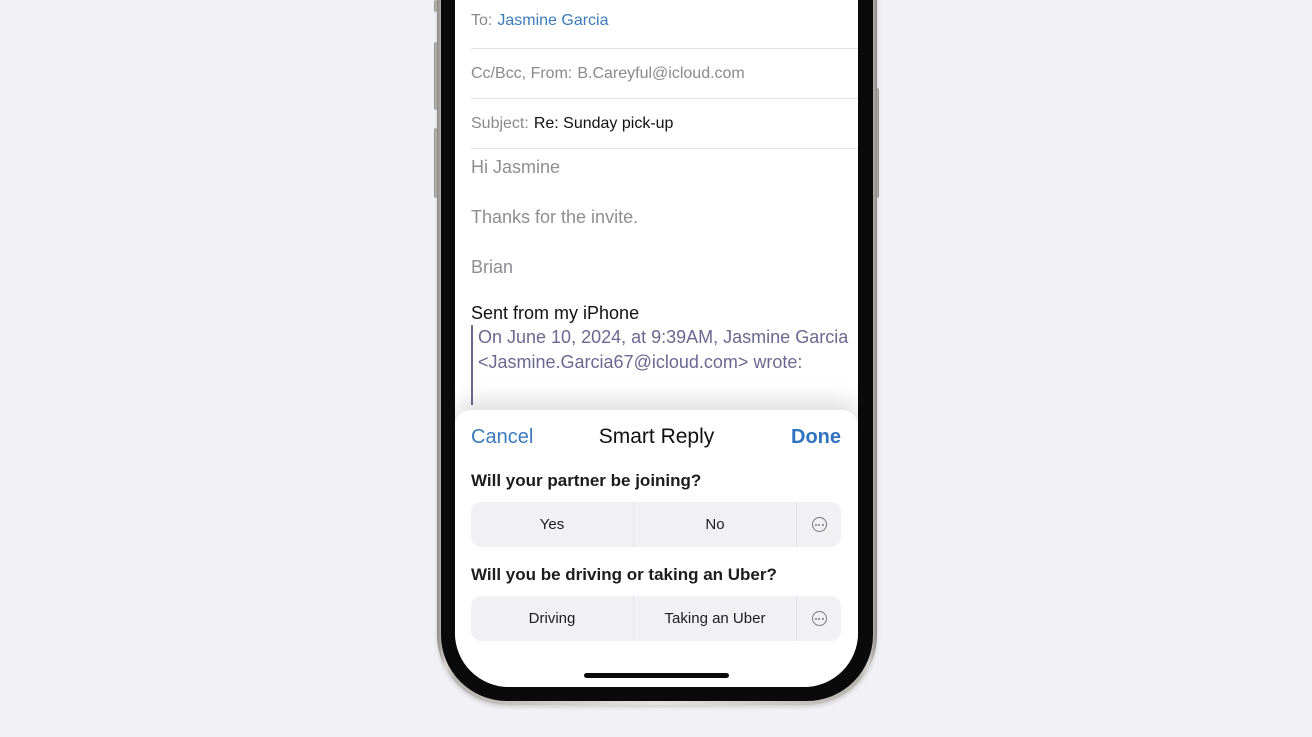 Image resolution: width=1312 pixels, height=737 pixels. Describe the element at coordinates (586, 480) in the screenshot. I see `question-label: Will your partner be joining?` at that location.